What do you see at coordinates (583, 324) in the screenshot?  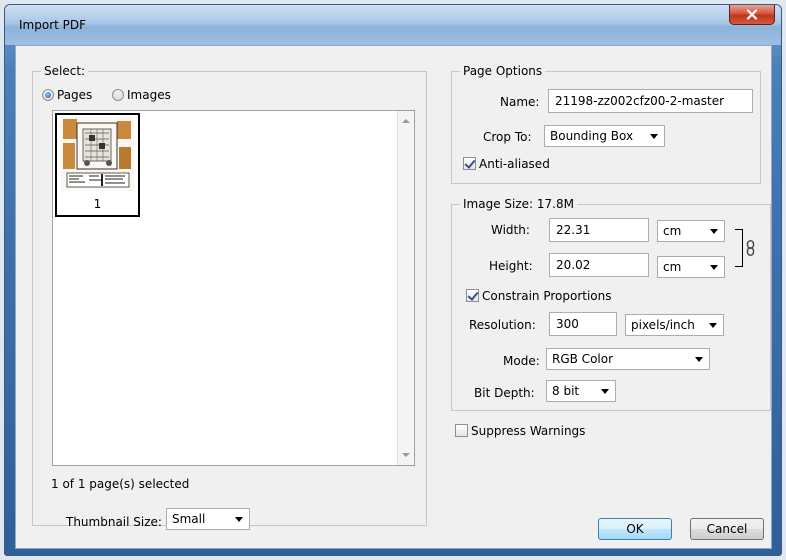 I see `resolution-input: 300` at bounding box center [583, 324].